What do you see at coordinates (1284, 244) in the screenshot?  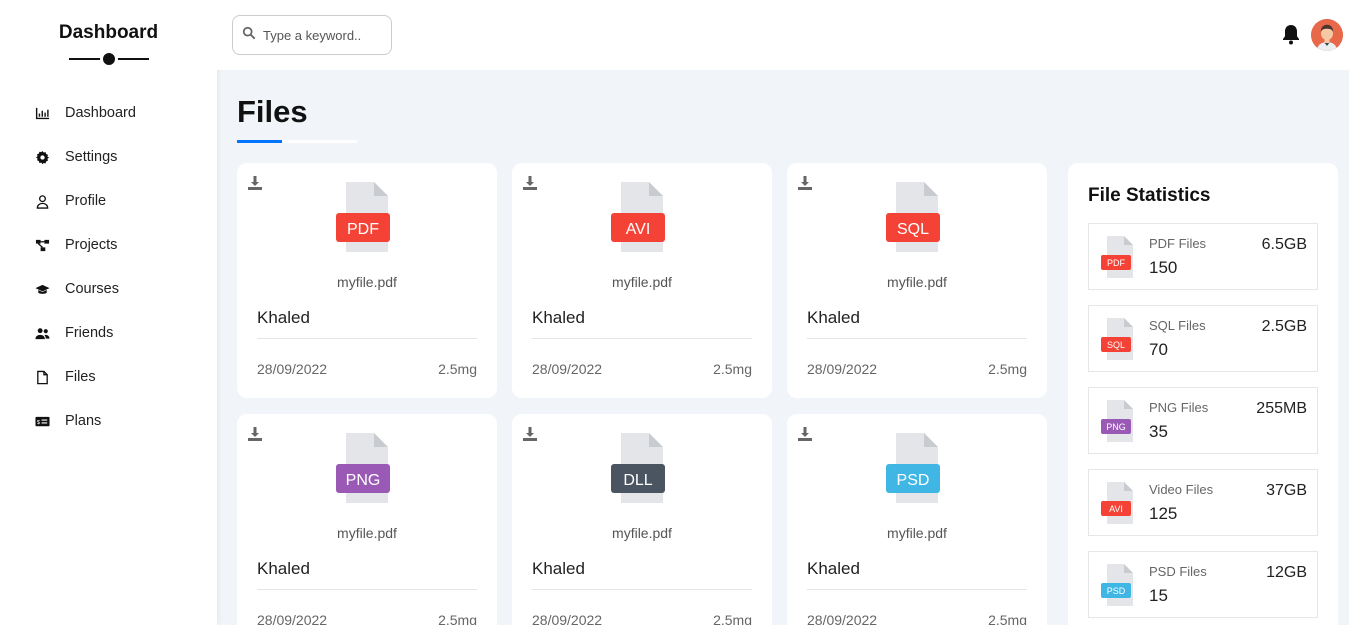 I see `stat-size: 6.5GB` at bounding box center [1284, 244].